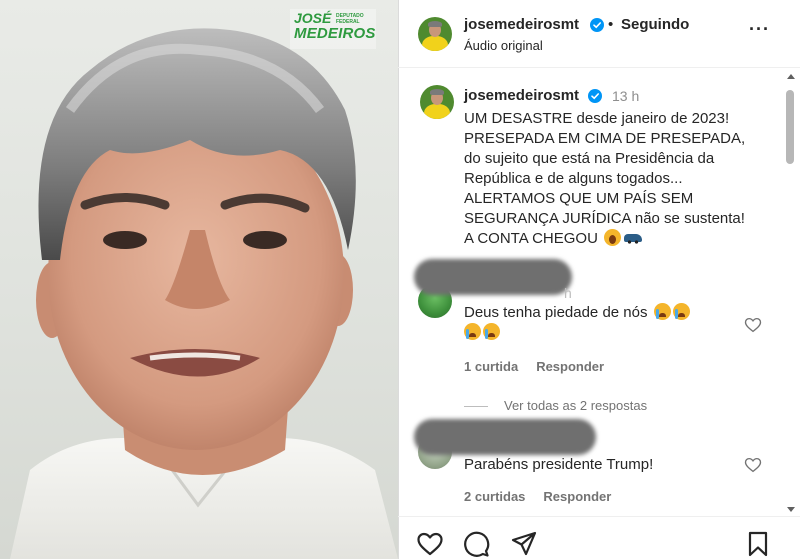 Image resolution: width=800 pixels, height=559 pixels. What do you see at coordinates (758, 544) in the screenshot?
I see `save-bookmark-icon` at bounding box center [758, 544].